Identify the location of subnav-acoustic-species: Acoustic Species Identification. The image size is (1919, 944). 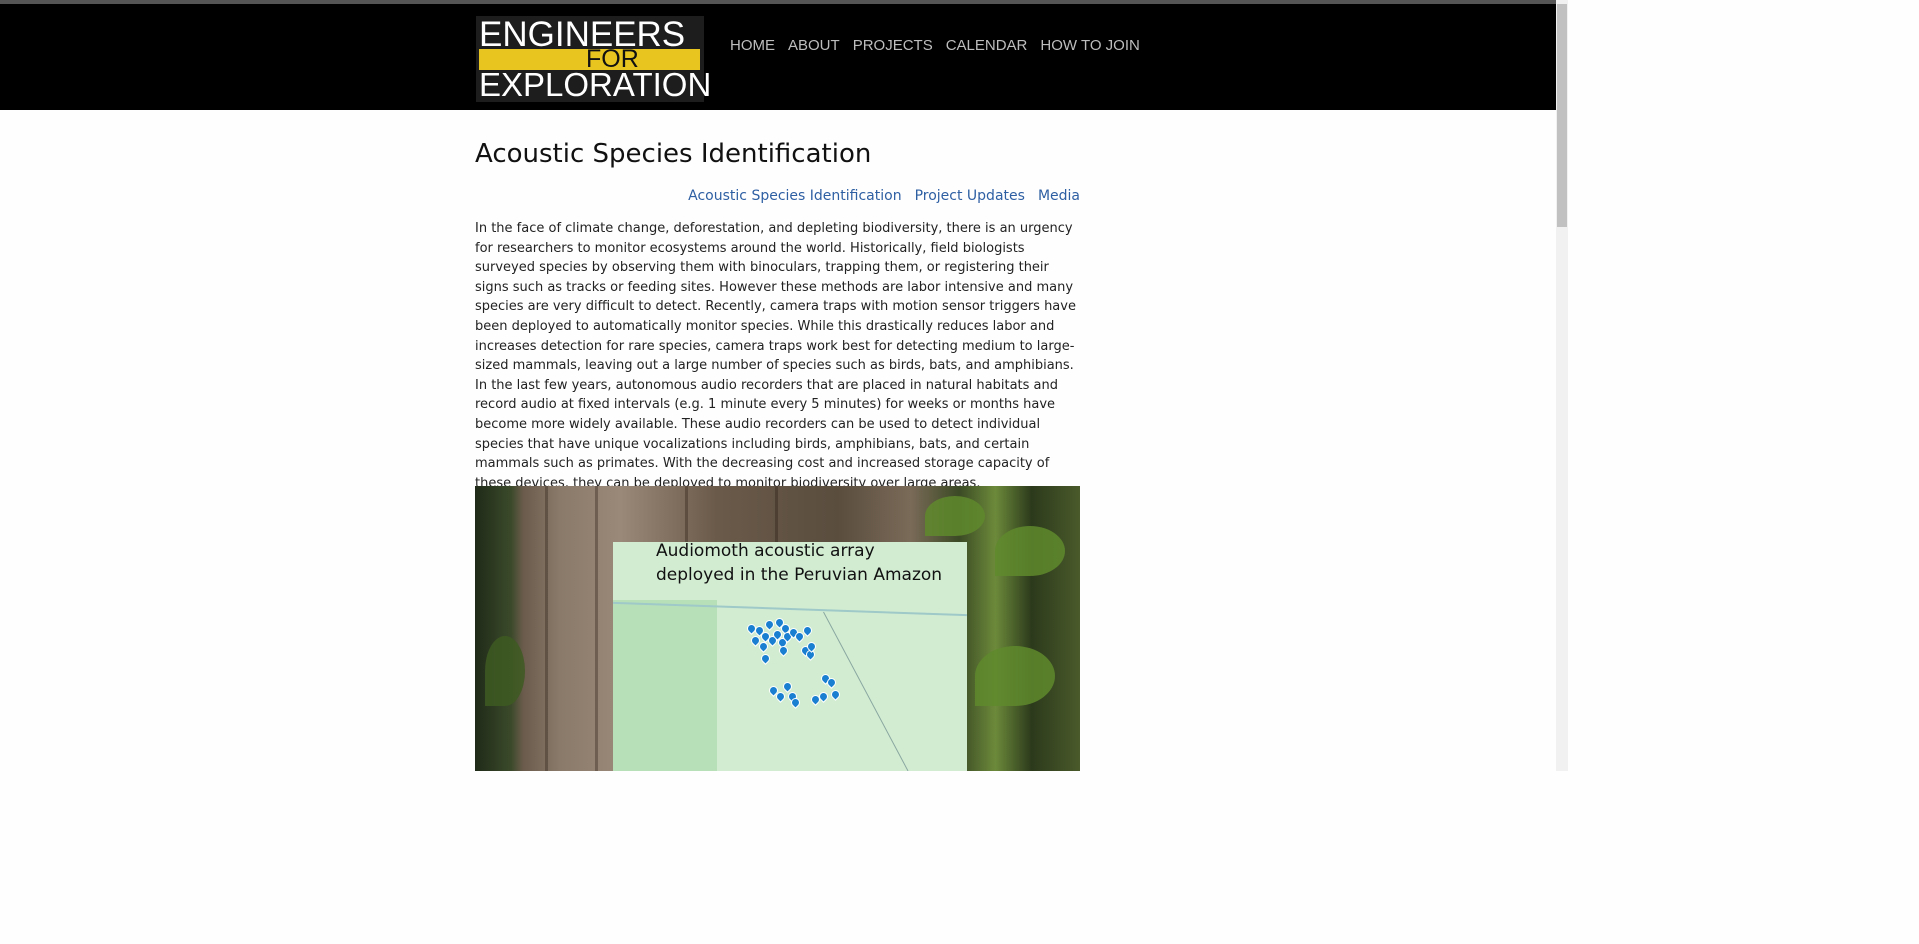
(794, 196).